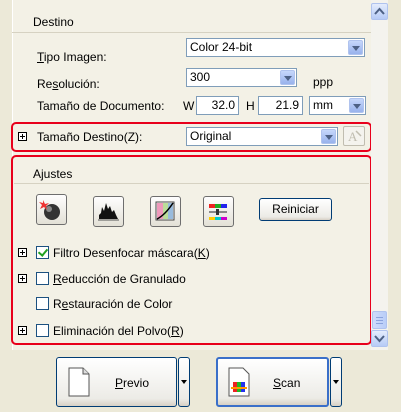  I want to click on pencil-icon: A, so click(355, 136).